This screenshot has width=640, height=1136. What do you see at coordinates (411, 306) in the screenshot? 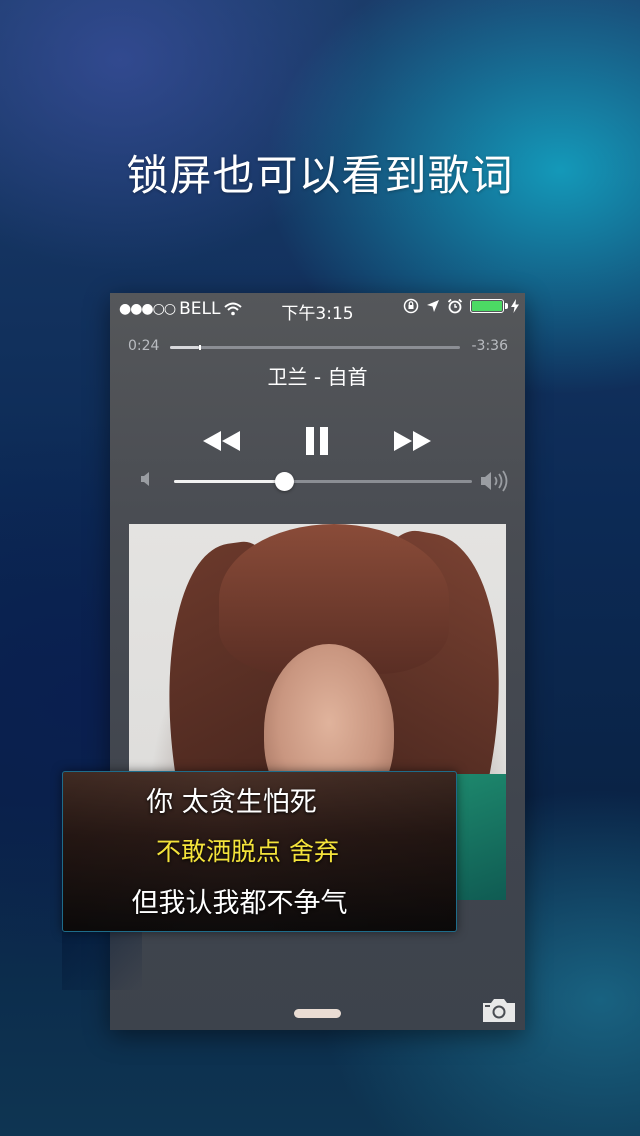
I see `orientation-lock-icon` at bounding box center [411, 306].